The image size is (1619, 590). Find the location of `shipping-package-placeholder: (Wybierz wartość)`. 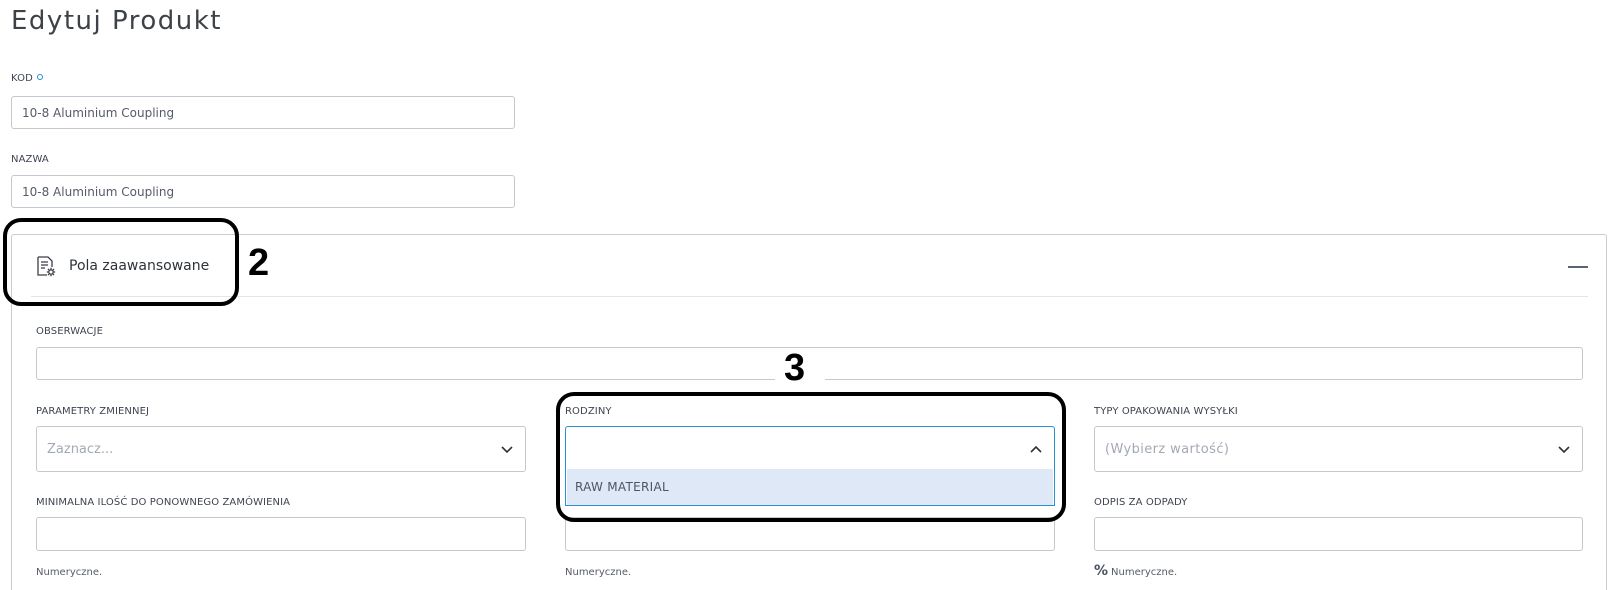

shipping-package-placeholder: (Wybierz wartość) is located at coordinates (1167, 449).